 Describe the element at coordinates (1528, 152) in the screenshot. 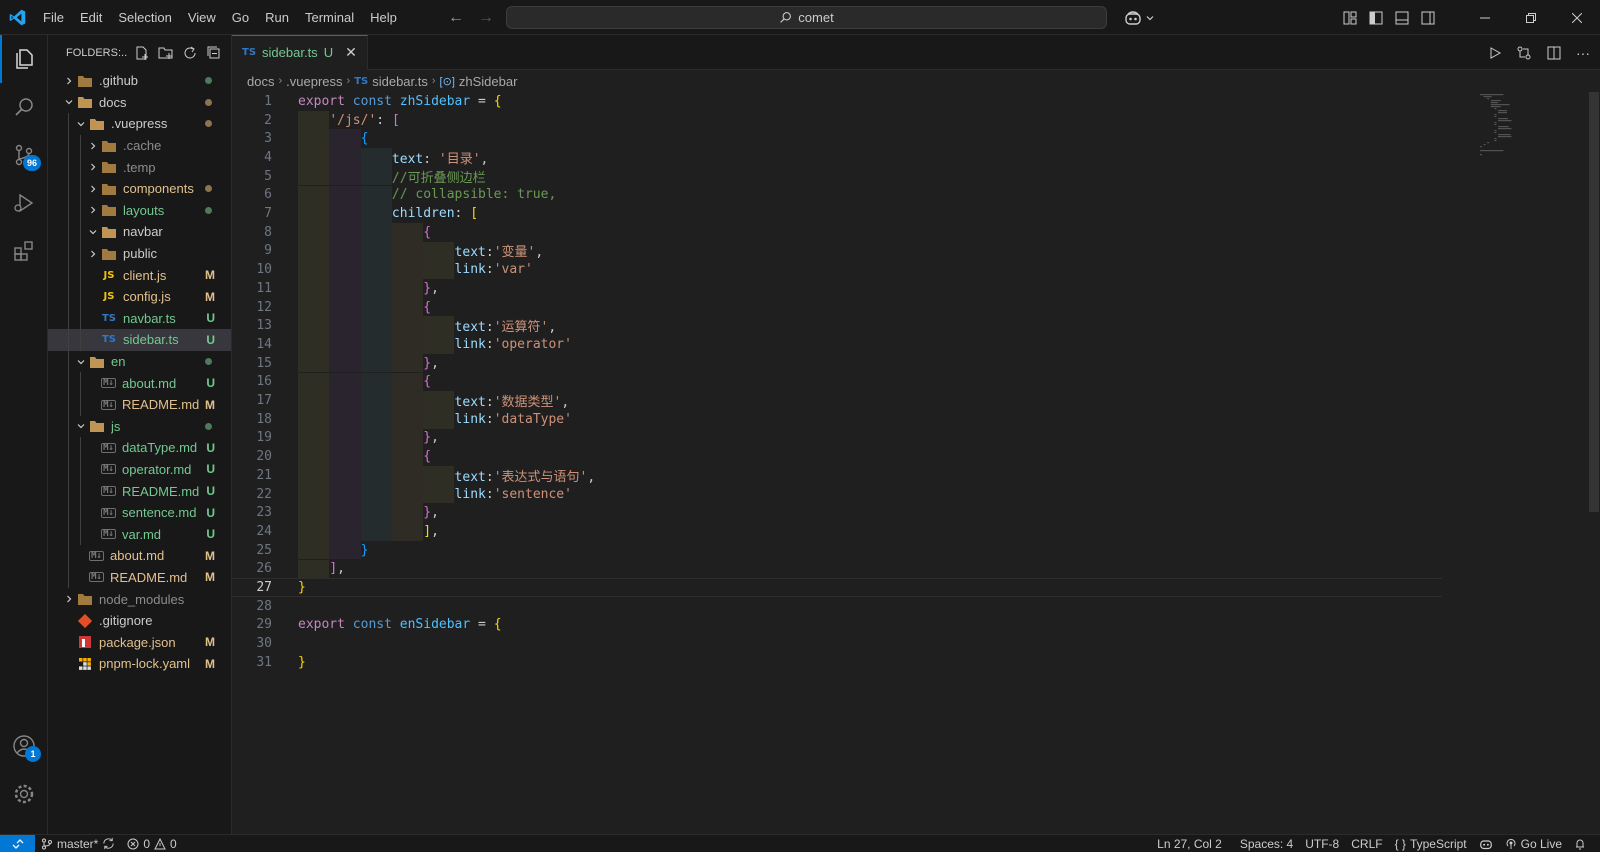

I see `minimap` at that location.